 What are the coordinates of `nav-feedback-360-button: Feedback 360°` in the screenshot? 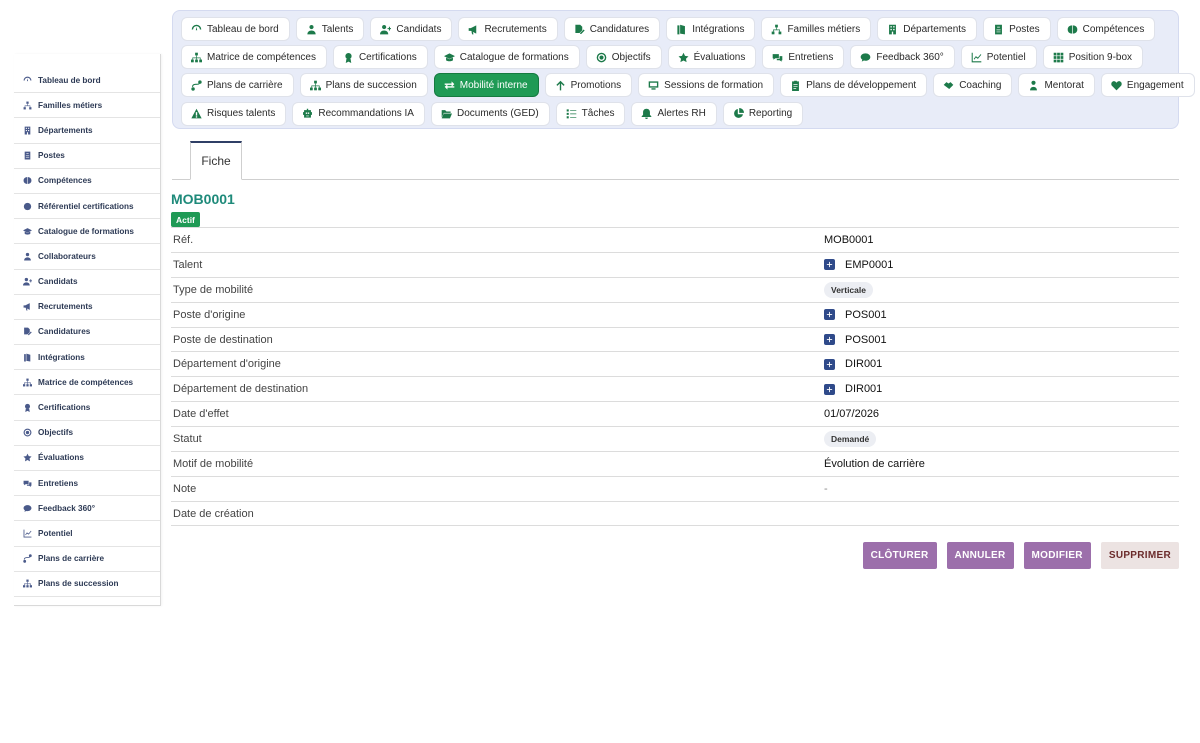 It's located at (902, 57).